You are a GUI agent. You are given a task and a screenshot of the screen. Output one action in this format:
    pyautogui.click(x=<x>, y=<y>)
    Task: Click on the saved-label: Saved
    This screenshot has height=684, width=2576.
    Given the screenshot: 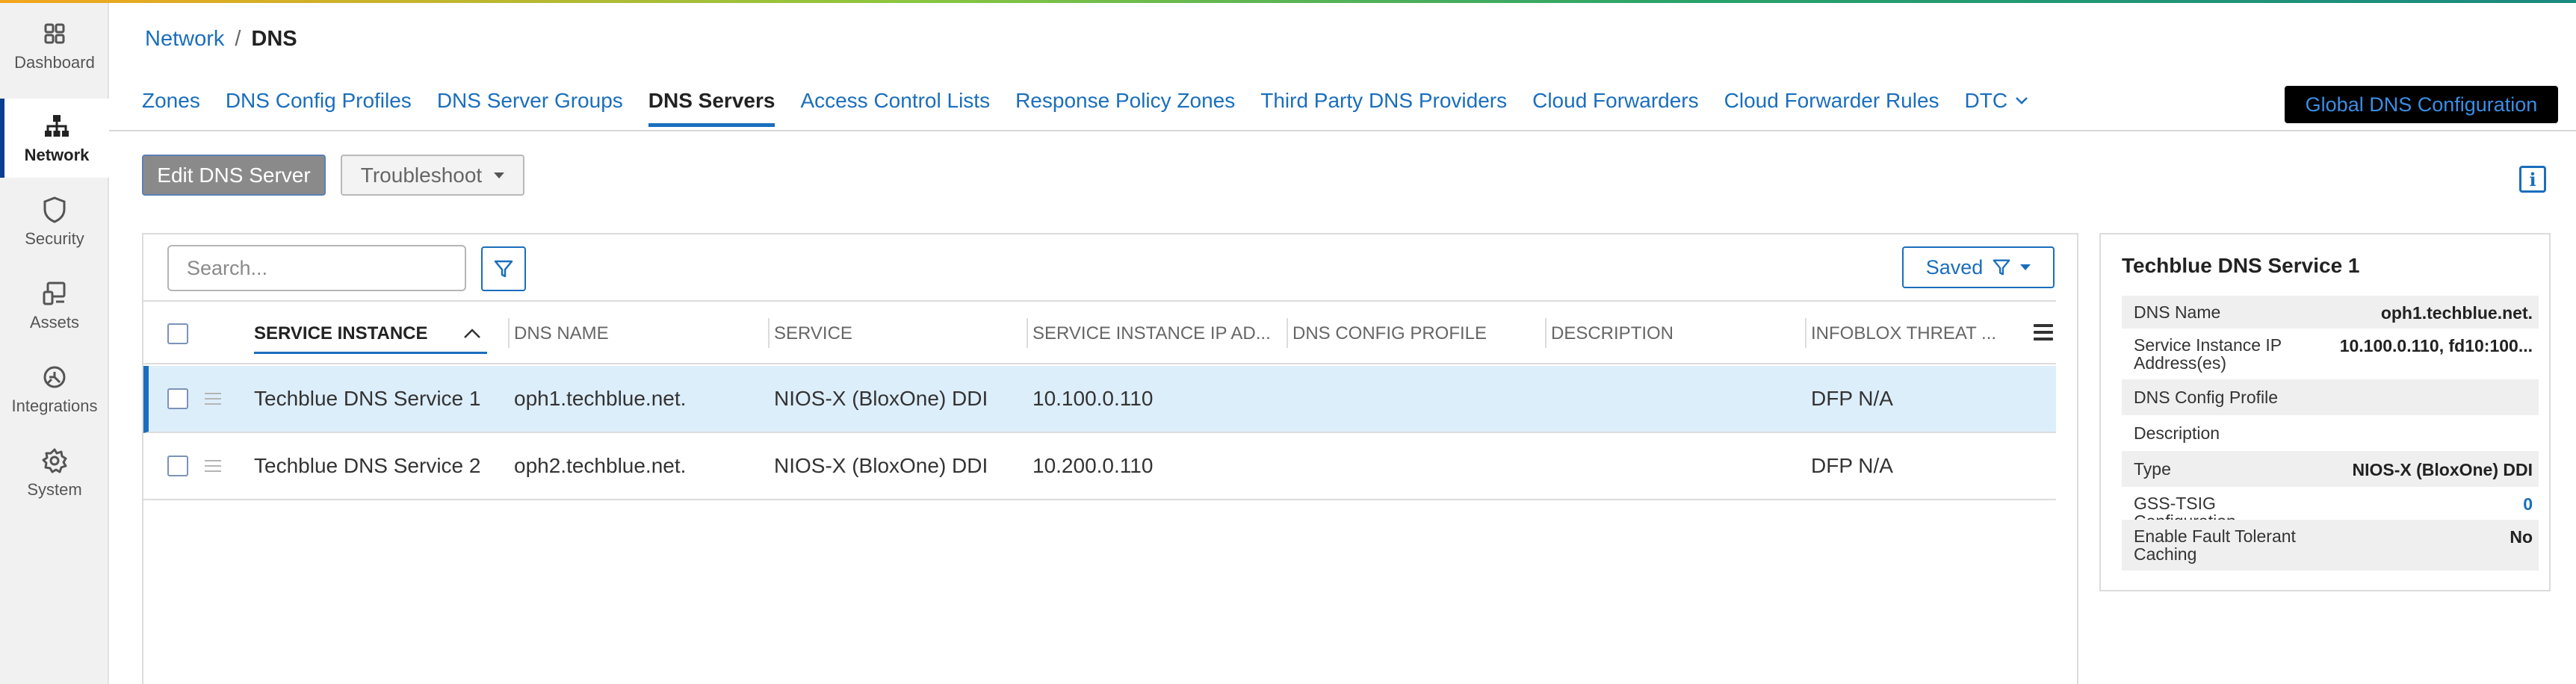 What is the action you would take?
    pyautogui.click(x=1954, y=267)
    